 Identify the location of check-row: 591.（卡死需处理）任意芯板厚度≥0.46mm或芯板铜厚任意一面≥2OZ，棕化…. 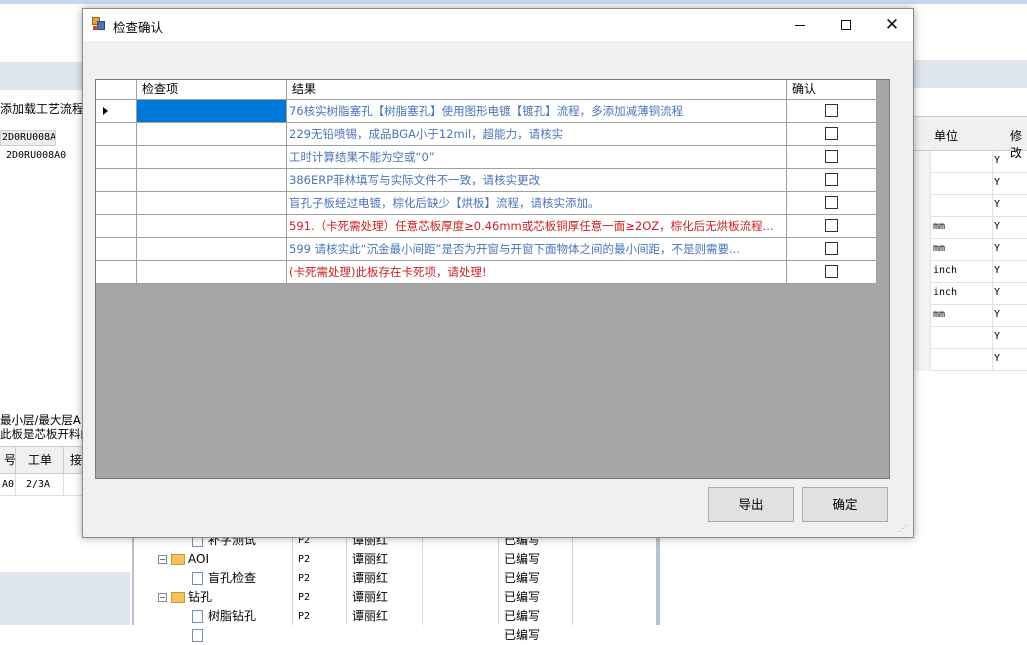
(486, 226).